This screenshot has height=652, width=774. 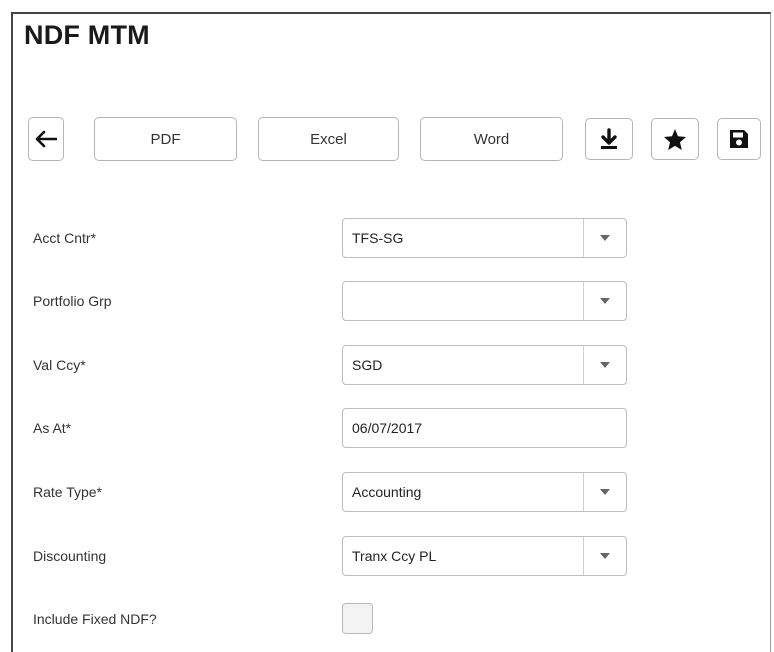 I want to click on favorite-button, so click(x=675, y=139).